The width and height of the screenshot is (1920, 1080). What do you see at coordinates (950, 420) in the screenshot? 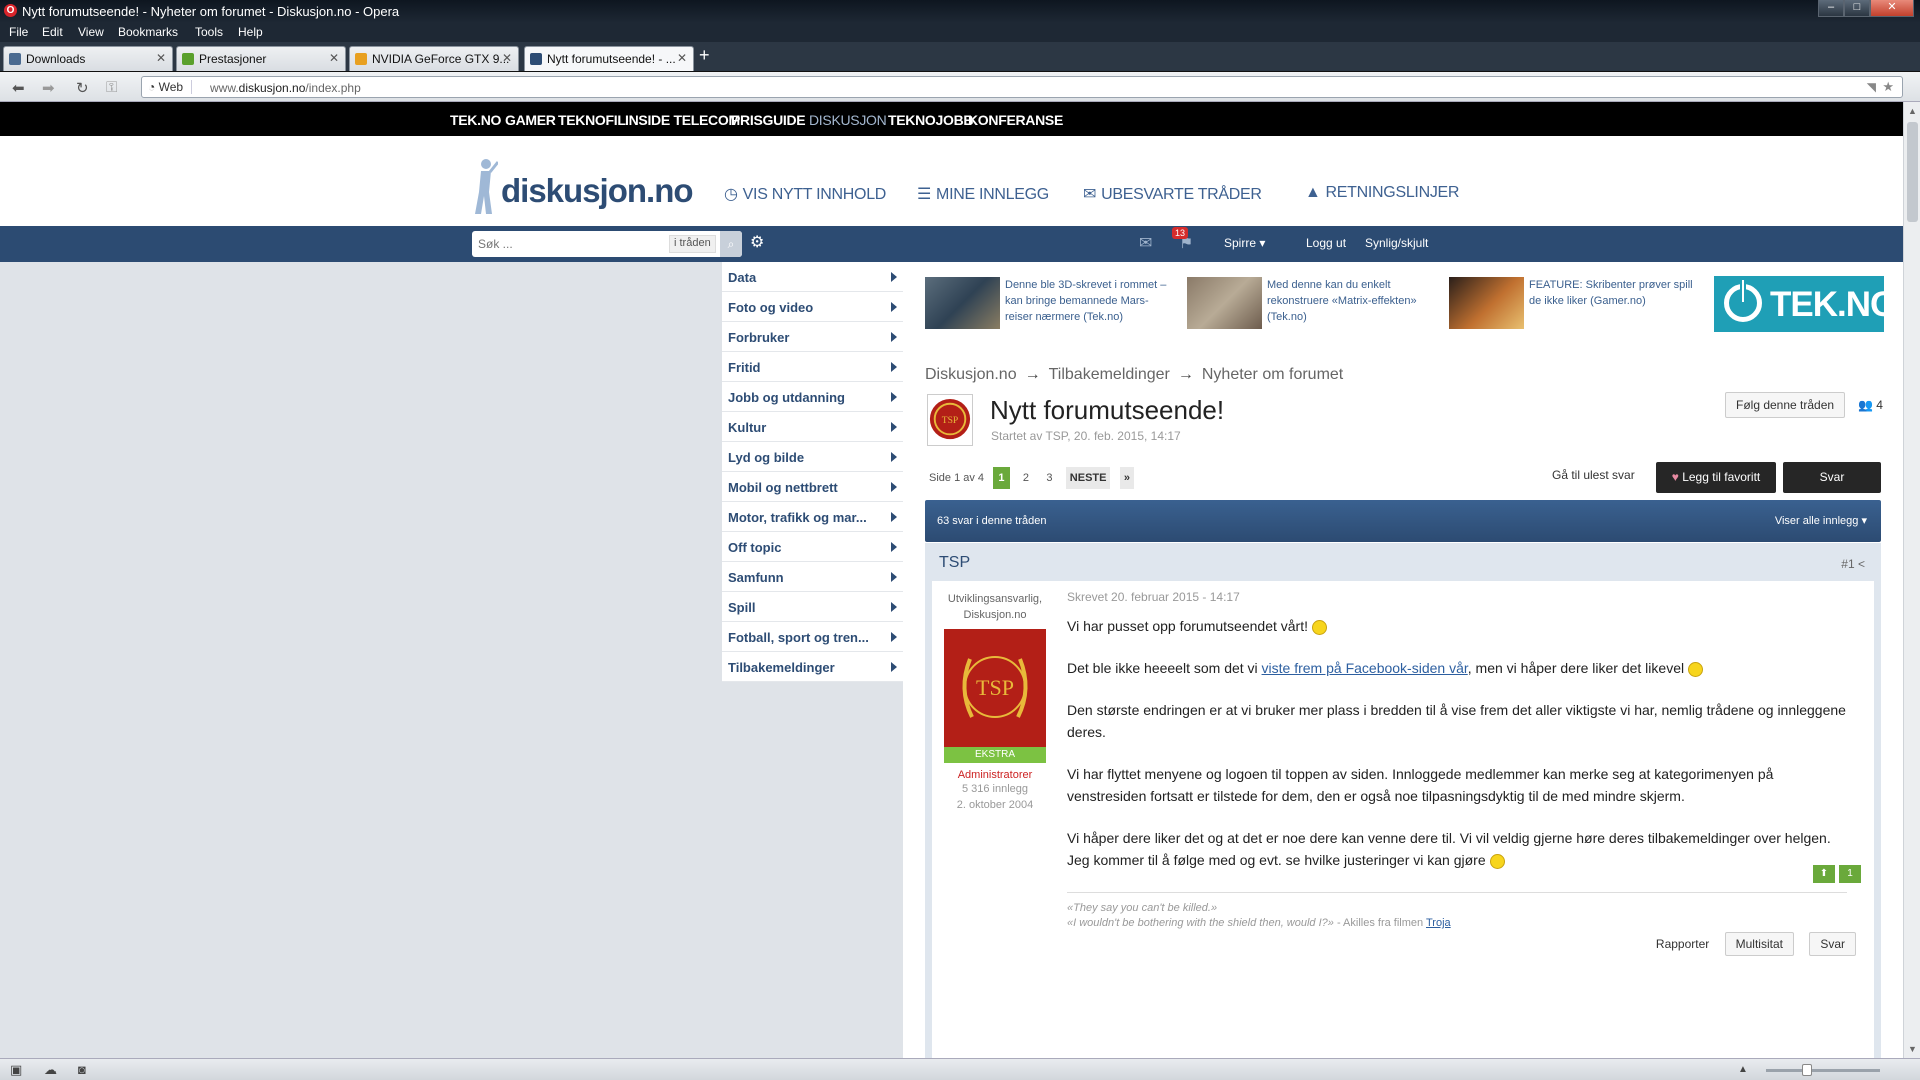
I see `thread-starter-avatar: TSP` at bounding box center [950, 420].